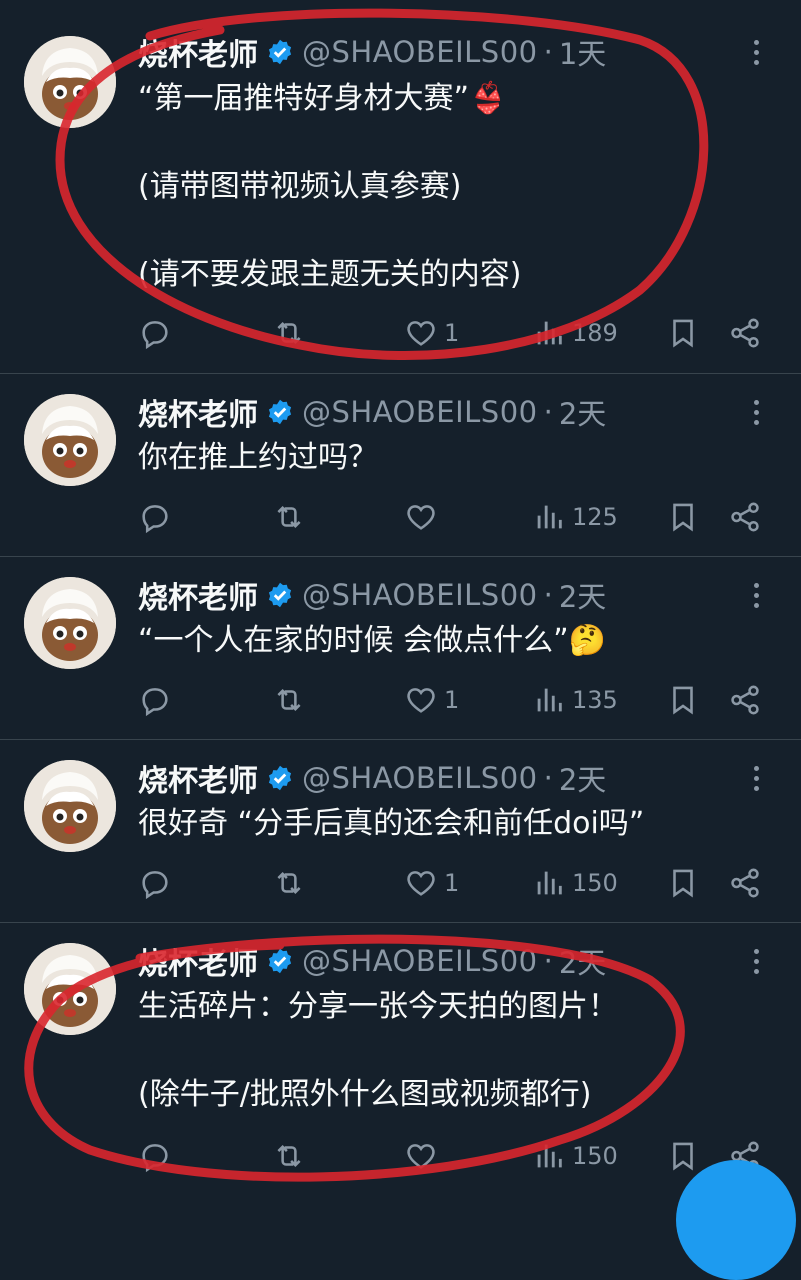 This screenshot has width=801, height=1280. What do you see at coordinates (575, 517) in the screenshot?
I see `views-button: 125` at bounding box center [575, 517].